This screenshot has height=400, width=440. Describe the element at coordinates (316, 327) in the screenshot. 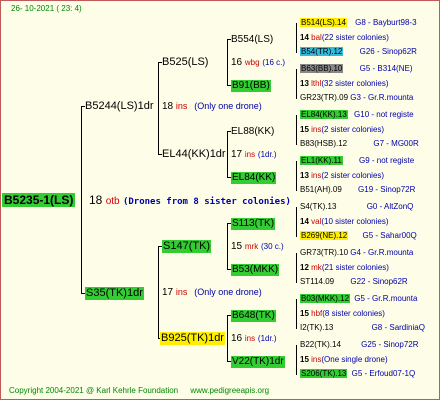

I see `g4-queen: I2(TK).13` at that location.